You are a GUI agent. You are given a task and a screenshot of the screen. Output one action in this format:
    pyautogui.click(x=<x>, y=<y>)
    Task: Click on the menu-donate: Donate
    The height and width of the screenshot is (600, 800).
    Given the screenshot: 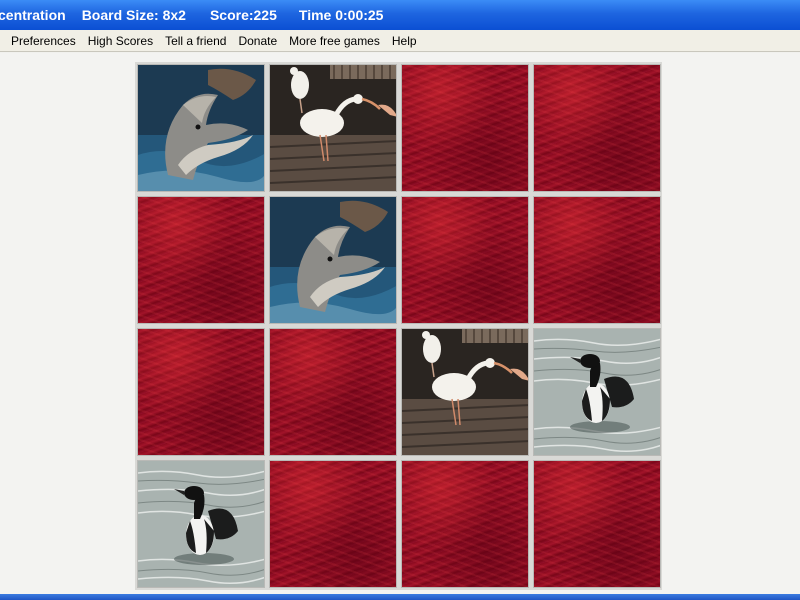 What is the action you would take?
    pyautogui.click(x=257, y=41)
    